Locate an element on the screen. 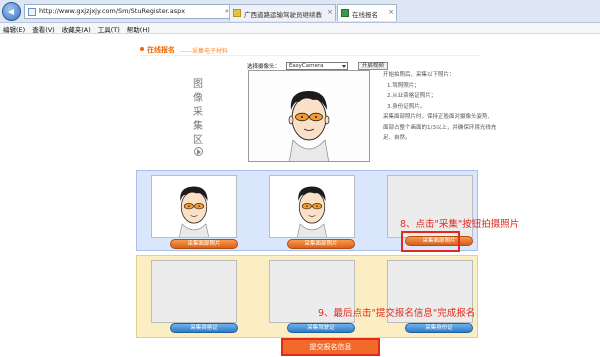  side-label-char: 图 is located at coordinates (198, 84).